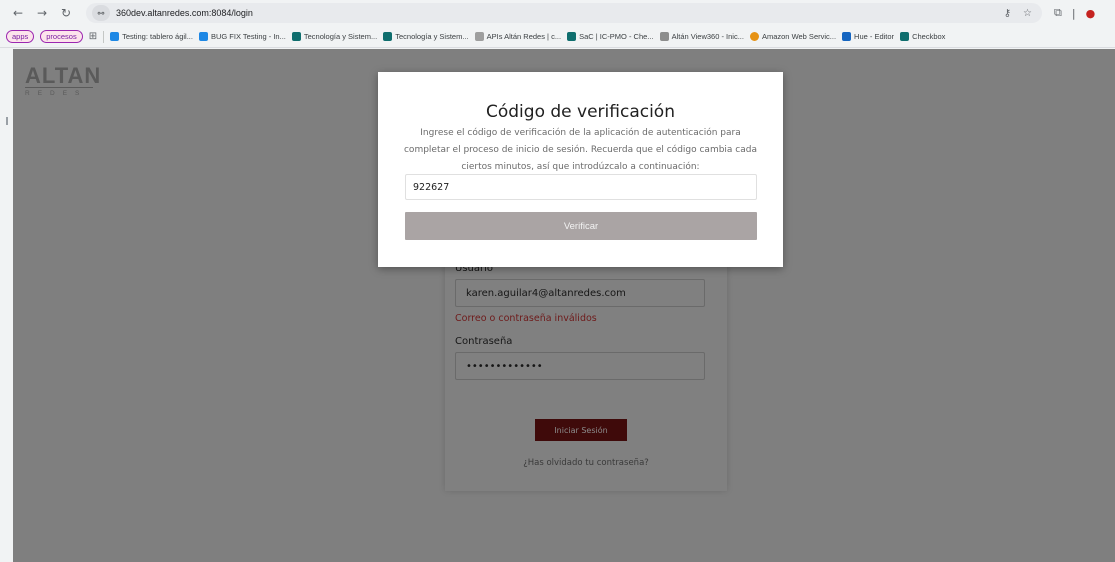 The width and height of the screenshot is (1115, 562). What do you see at coordinates (93, 36) in the screenshot?
I see `apps-grid-icon: ⊞` at bounding box center [93, 36].